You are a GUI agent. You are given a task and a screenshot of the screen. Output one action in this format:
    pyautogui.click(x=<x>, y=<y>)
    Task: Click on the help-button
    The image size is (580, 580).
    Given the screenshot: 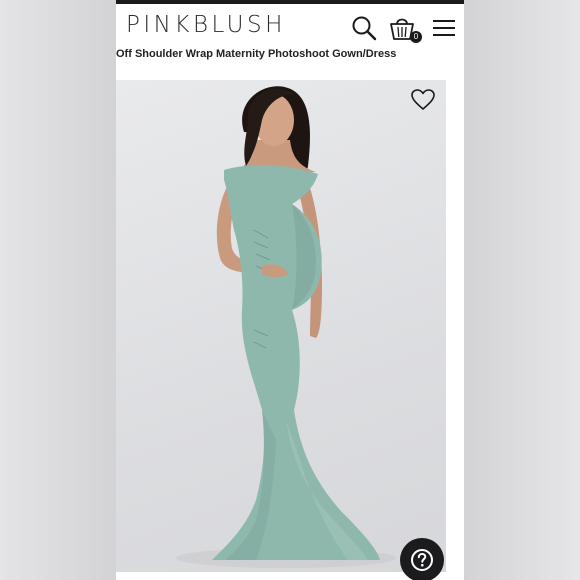 What is the action you would take?
    pyautogui.click(x=422, y=559)
    